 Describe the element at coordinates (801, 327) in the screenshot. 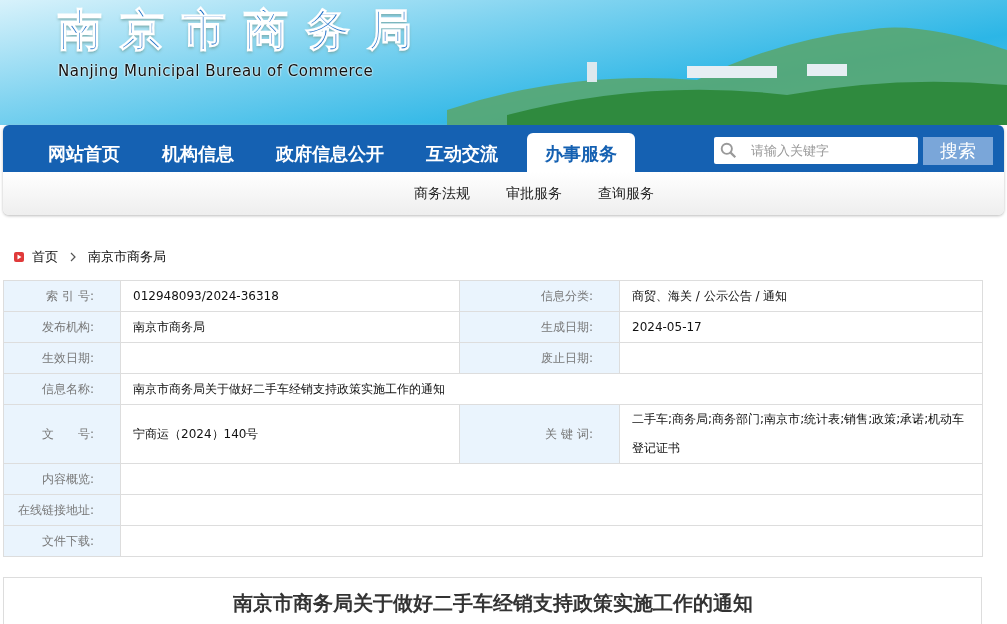

I see `field-value: 2024-05-17` at that location.